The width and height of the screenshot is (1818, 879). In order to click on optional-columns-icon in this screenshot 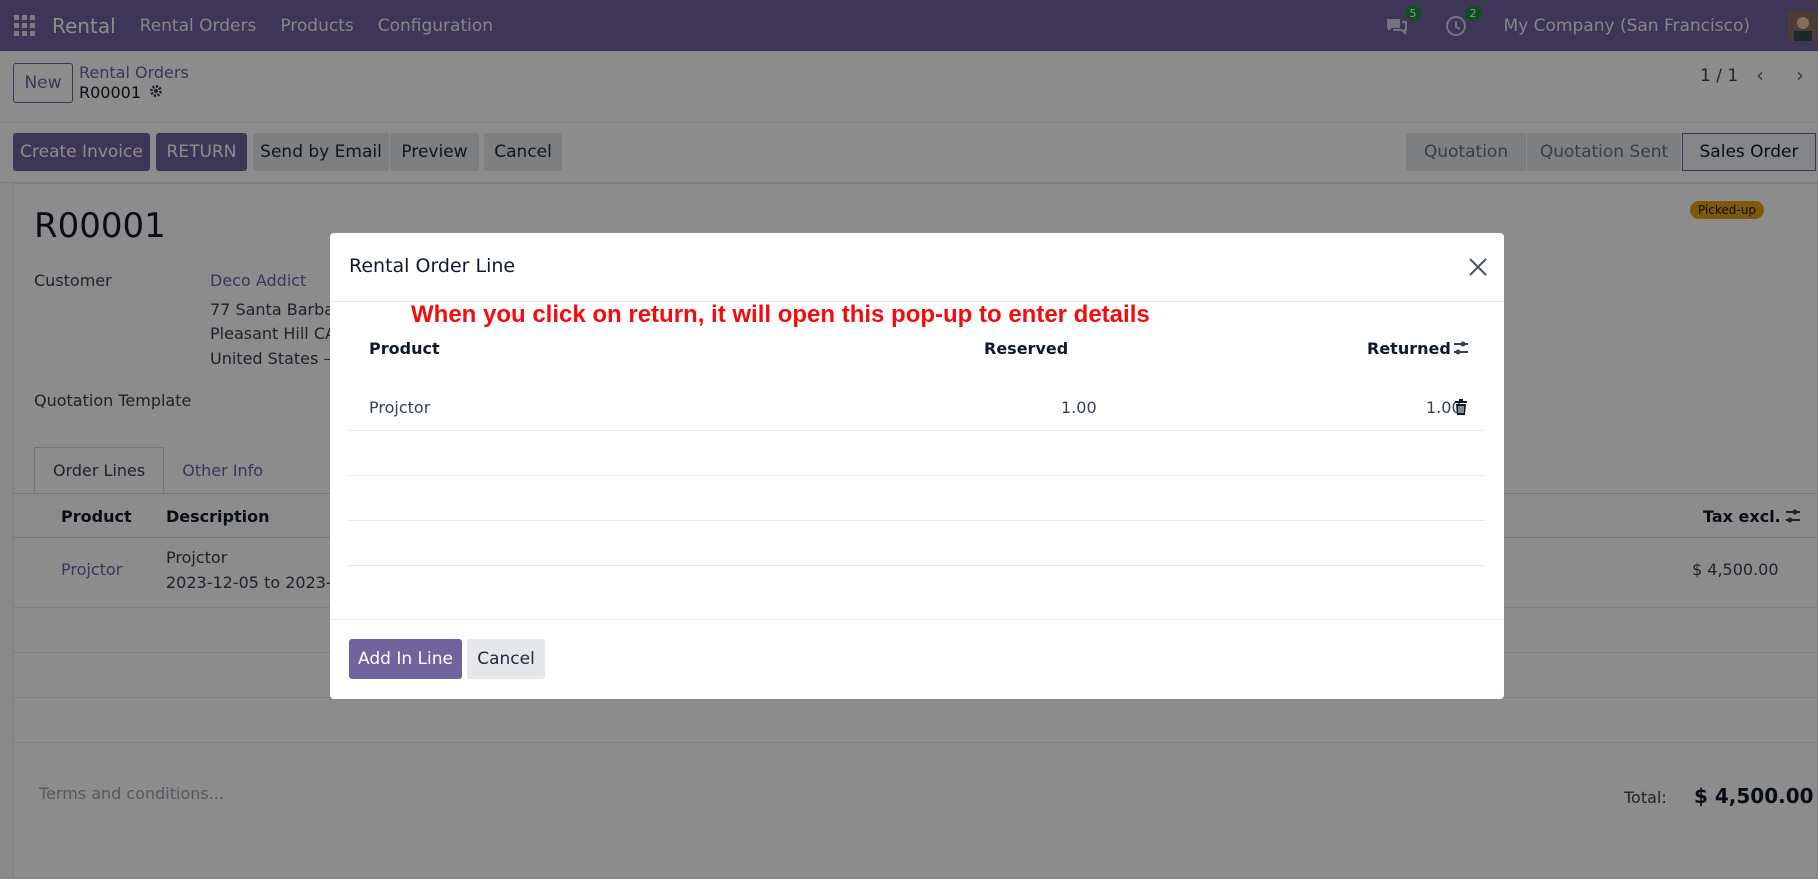, I will do `click(1461, 350)`.